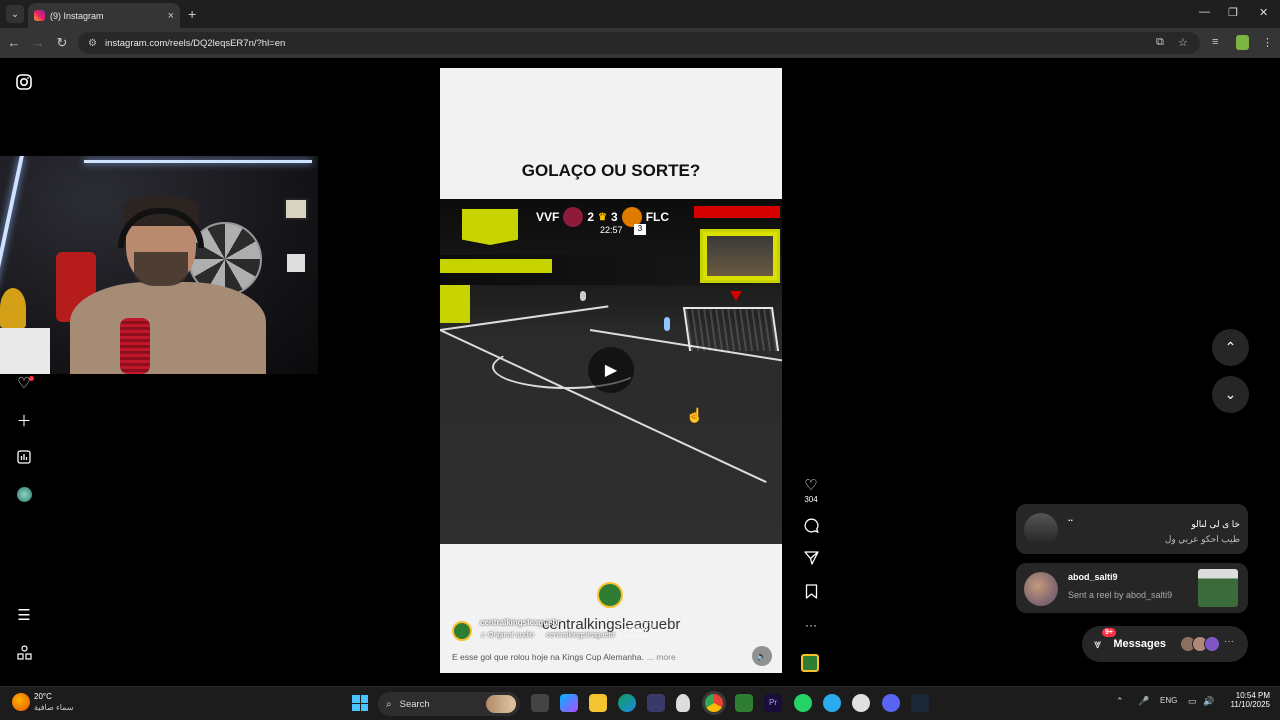 This screenshot has height=720, width=1280. What do you see at coordinates (811, 527) in the screenshot?
I see `comment-icon` at bounding box center [811, 527].